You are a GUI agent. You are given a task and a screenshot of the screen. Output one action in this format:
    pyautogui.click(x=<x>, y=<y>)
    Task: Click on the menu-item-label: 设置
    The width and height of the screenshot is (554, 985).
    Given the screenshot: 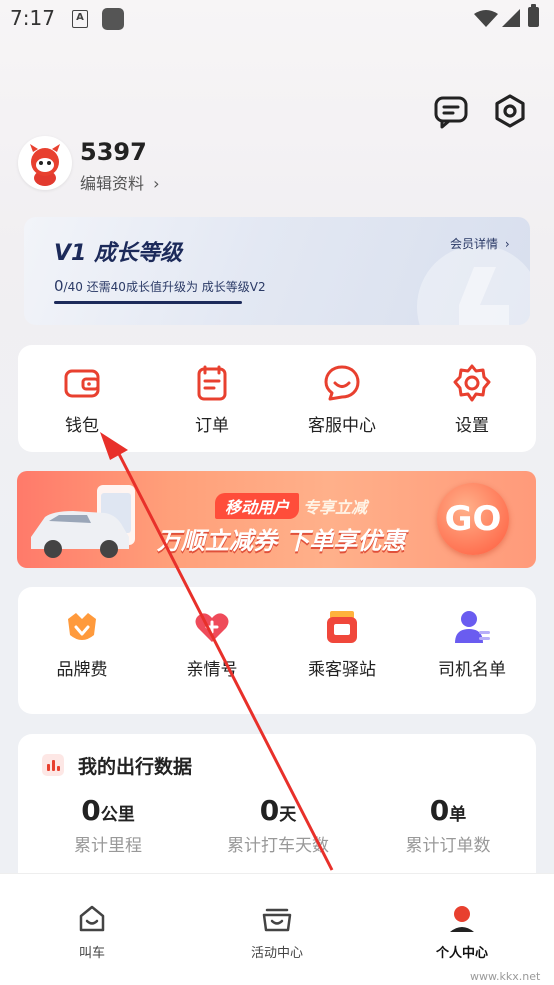 What is the action you would take?
    pyautogui.click(x=472, y=426)
    